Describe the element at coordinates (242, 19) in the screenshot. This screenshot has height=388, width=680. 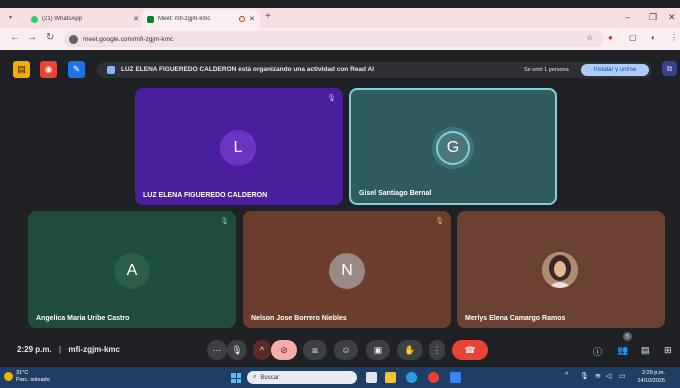
I see `recording-icon` at that location.